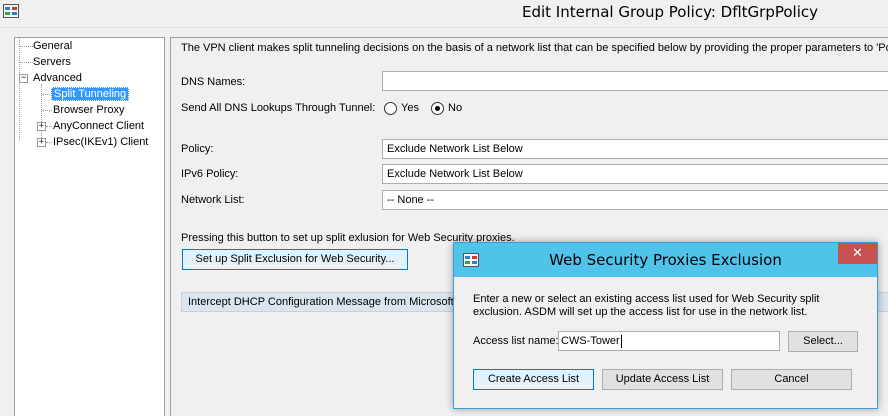  I want to click on tree-item-browser-proxy: Browser Proxy, so click(89, 110).